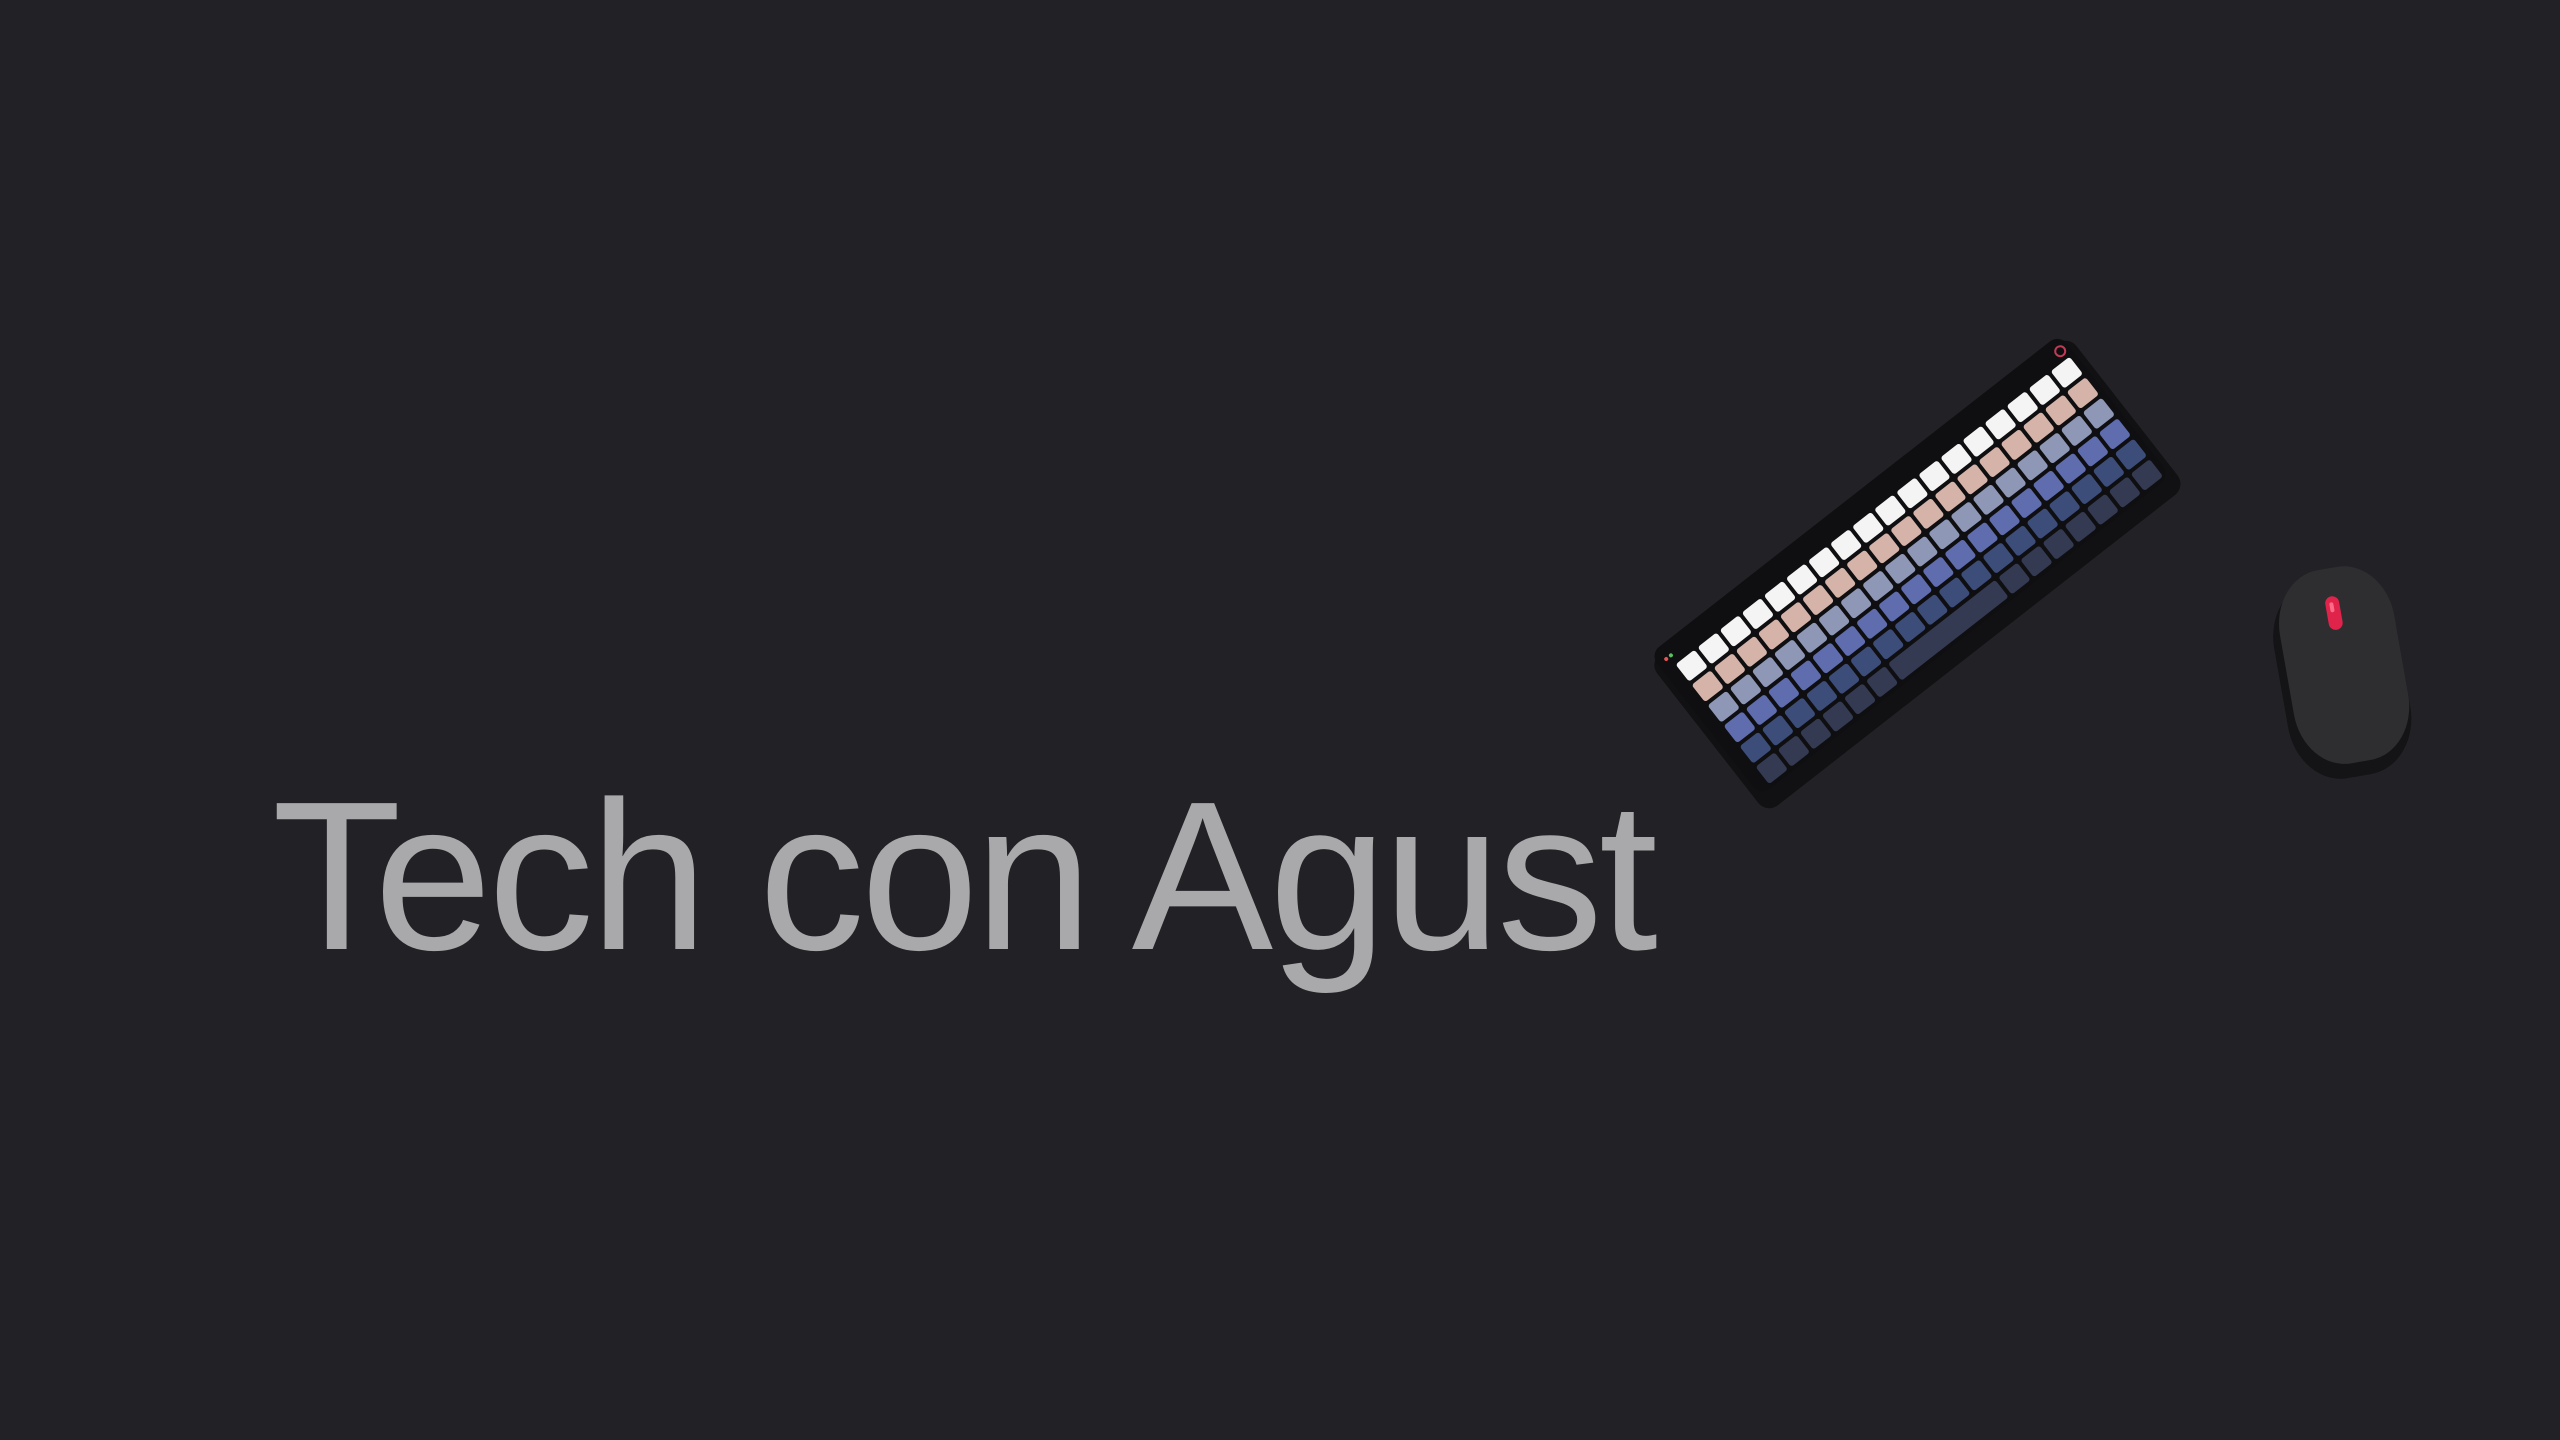  Describe the element at coordinates (2342, 672) in the screenshot. I see `mouse-icon` at that location.